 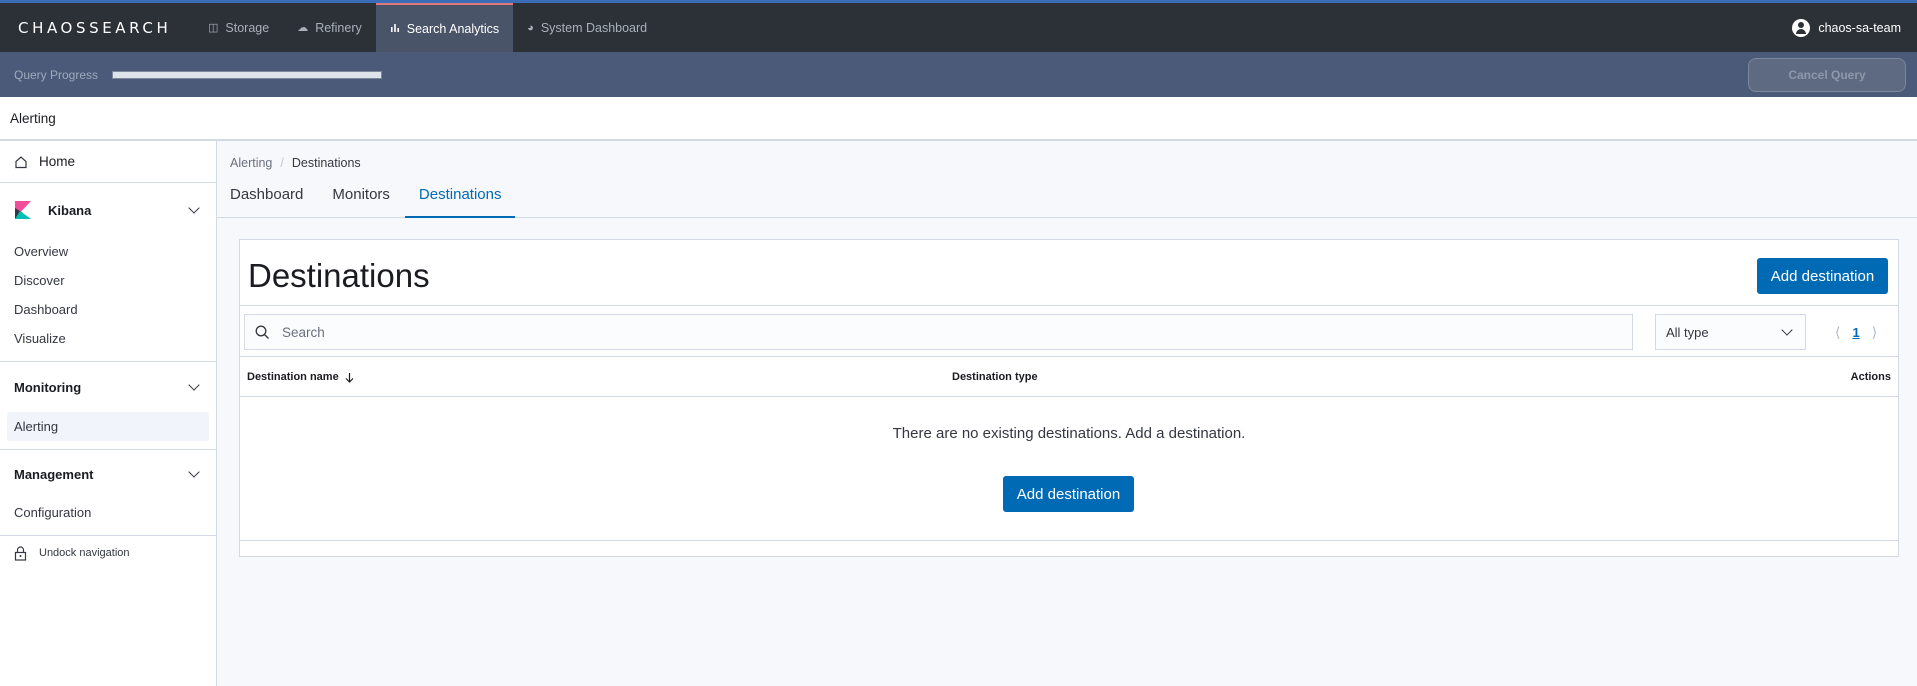 I want to click on home-icon, so click(x=21, y=161).